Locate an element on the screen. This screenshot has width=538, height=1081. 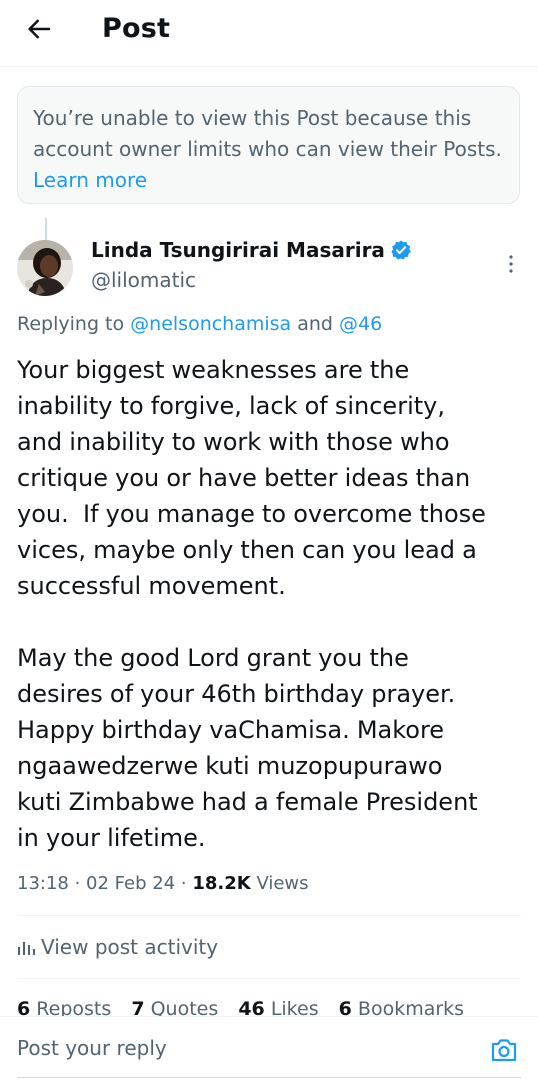
mention-link-46: @46 is located at coordinates (360, 324).